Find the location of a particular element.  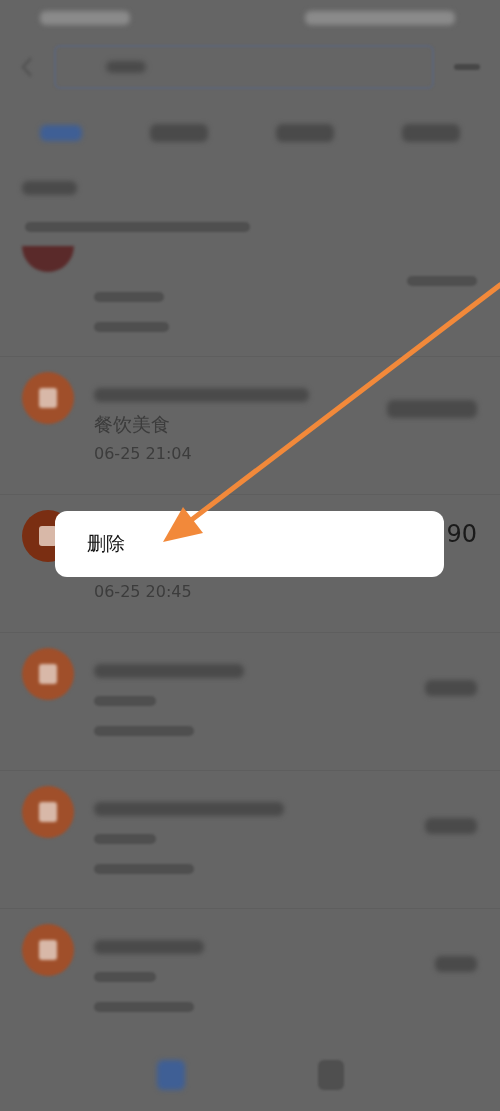

blurred-month is located at coordinates (49, 188).